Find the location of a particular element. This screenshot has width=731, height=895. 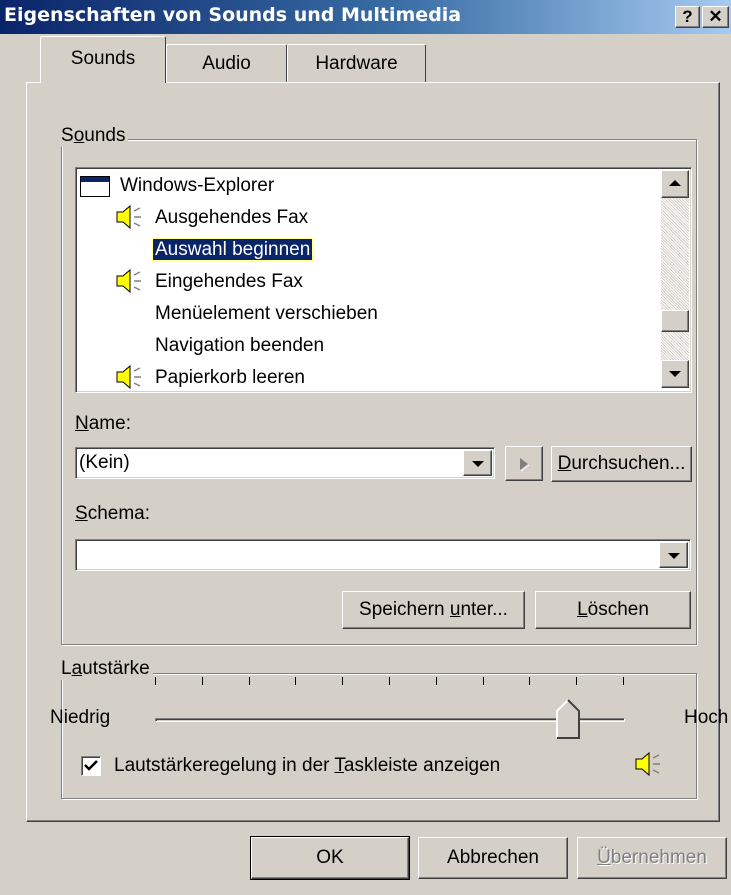

tab-hardware: Hardware is located at coordinates (356, 63).